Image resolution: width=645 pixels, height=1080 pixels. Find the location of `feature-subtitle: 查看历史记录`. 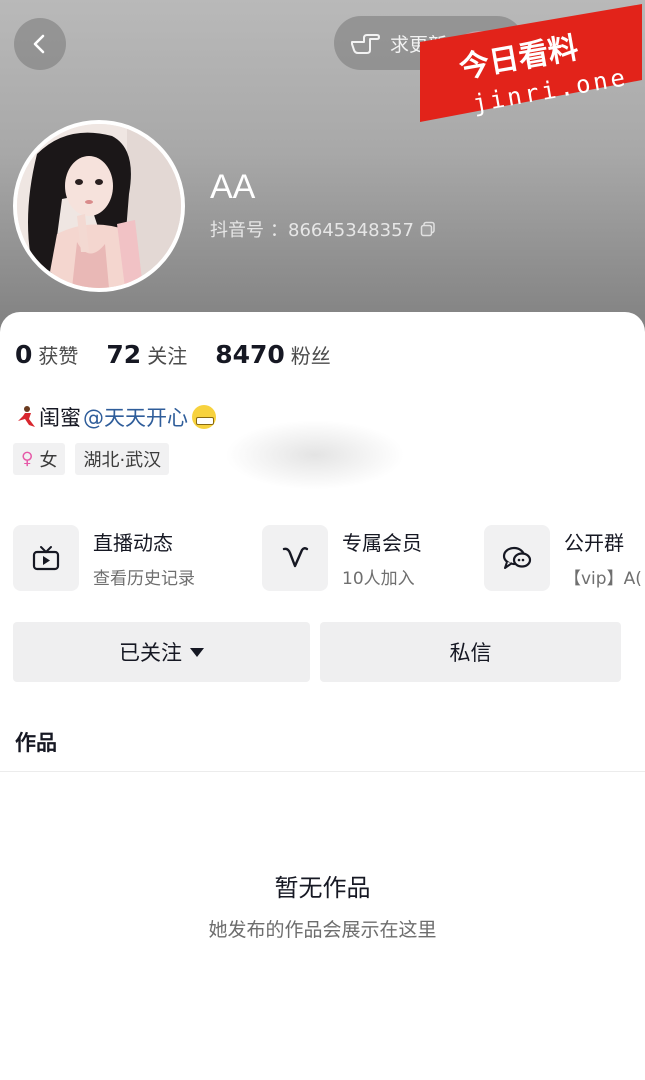

feature-subtitle: 查看历史记录 is located at coordinates (144, 579).